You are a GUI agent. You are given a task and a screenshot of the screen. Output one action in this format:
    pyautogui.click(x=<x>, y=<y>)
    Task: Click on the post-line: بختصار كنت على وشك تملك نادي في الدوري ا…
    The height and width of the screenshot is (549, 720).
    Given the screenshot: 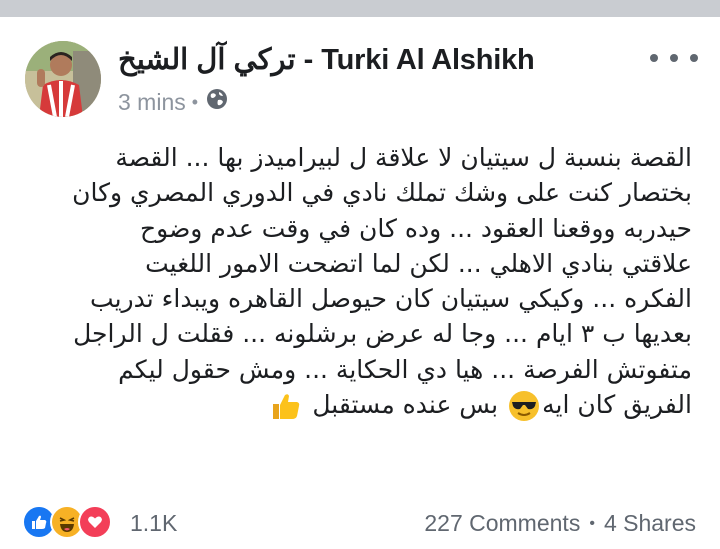 What is the action you would take?
    pyautogui.click(x=382, y=193)
    